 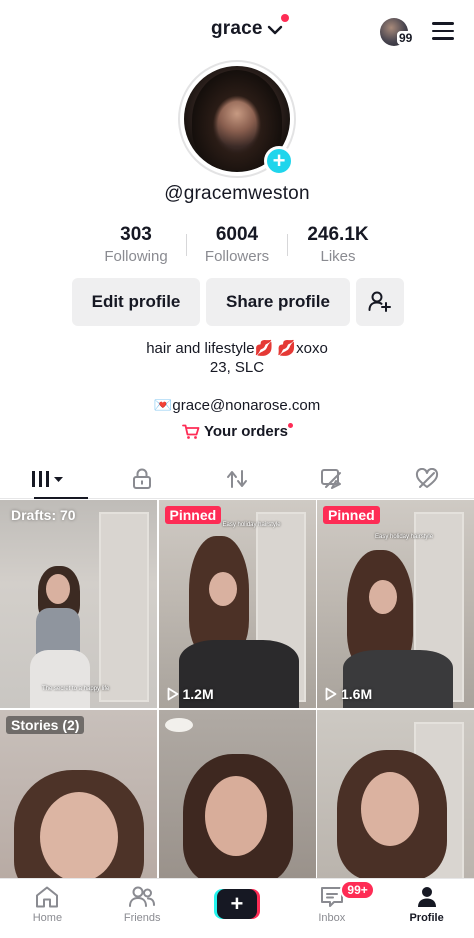 What do you see at coordinates (136, 302) in the screenshot?
I see `edit-profile-button: Edit profile` at bounding box center [136, 302].